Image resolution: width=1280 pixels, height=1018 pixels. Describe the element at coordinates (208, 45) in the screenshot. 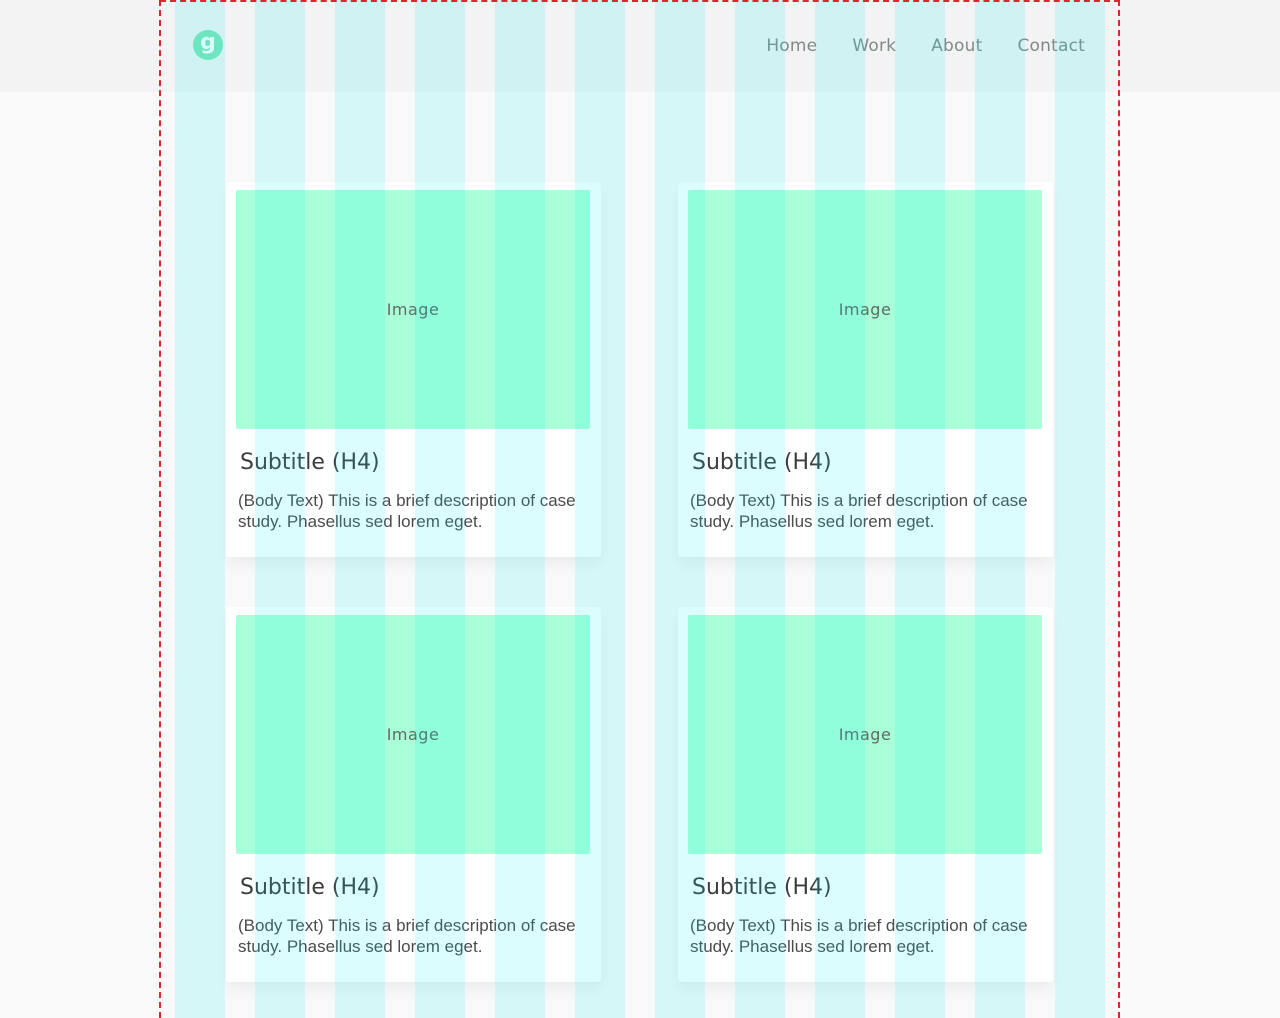

I see `logo: g` at that location.